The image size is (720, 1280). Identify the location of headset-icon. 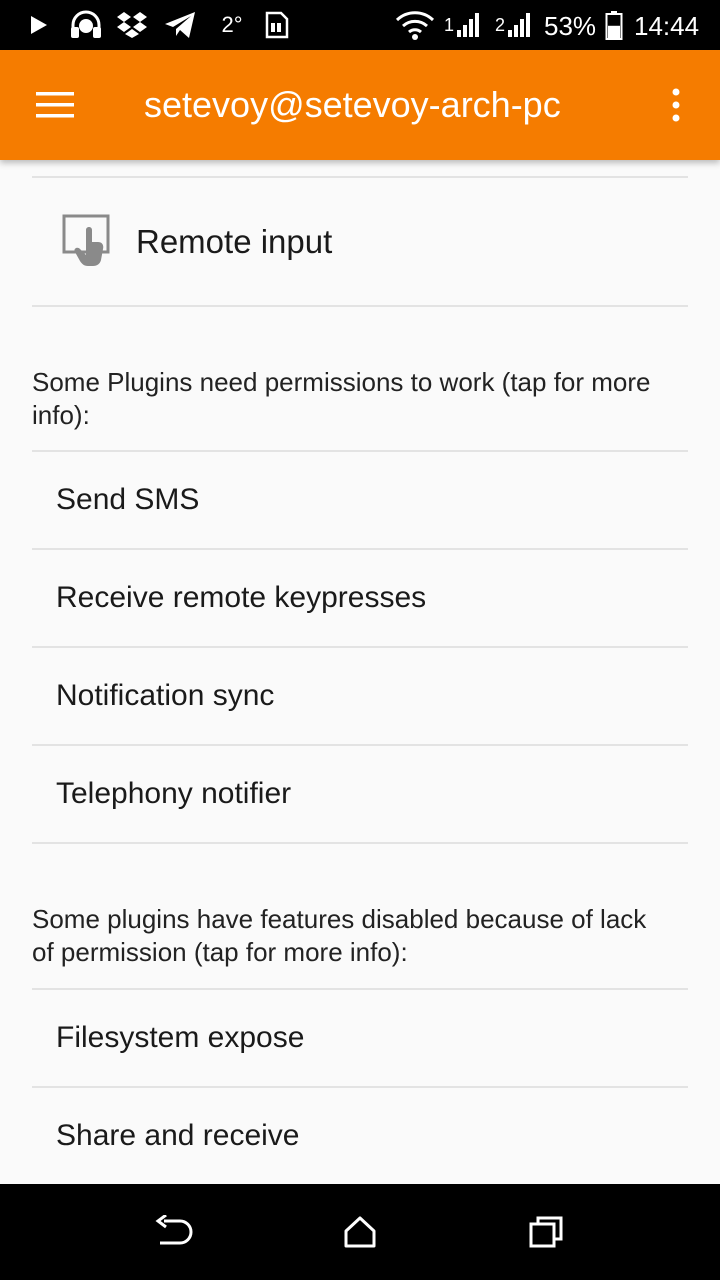
(86, 25).